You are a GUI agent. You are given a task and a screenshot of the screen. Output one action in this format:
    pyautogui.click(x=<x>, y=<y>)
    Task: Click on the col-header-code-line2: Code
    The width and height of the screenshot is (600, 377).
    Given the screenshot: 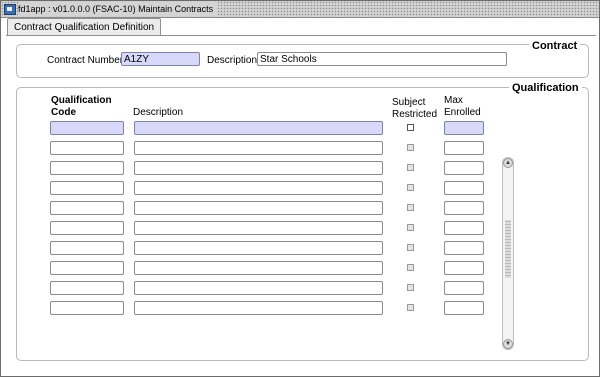 What is the action you would take?
    pyautogui.click(x=63, y=112)
    